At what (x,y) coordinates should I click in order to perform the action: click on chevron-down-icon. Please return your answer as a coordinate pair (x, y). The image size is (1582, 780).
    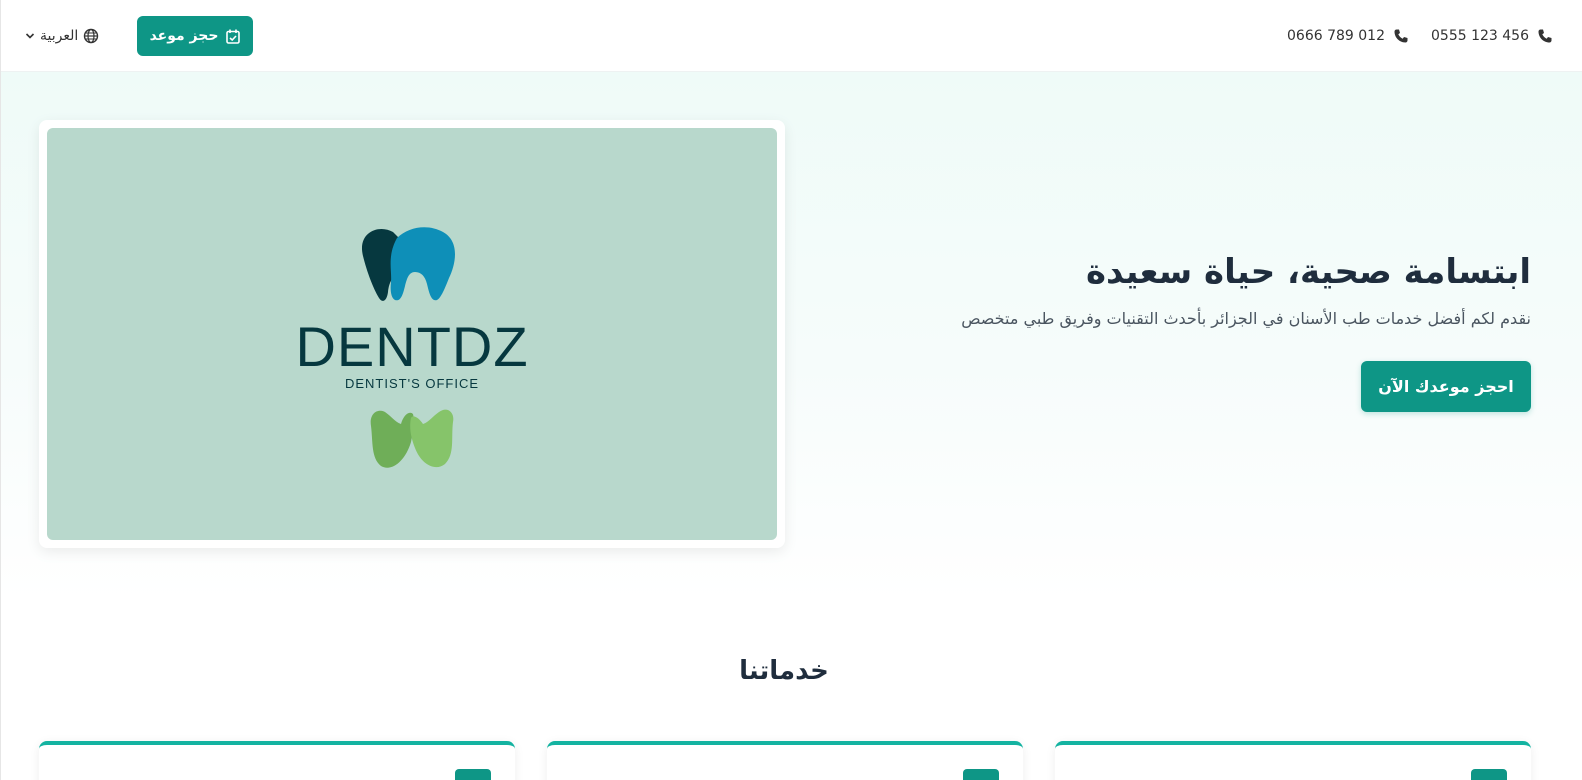
    Looking at the image, I should click on (30, 36).